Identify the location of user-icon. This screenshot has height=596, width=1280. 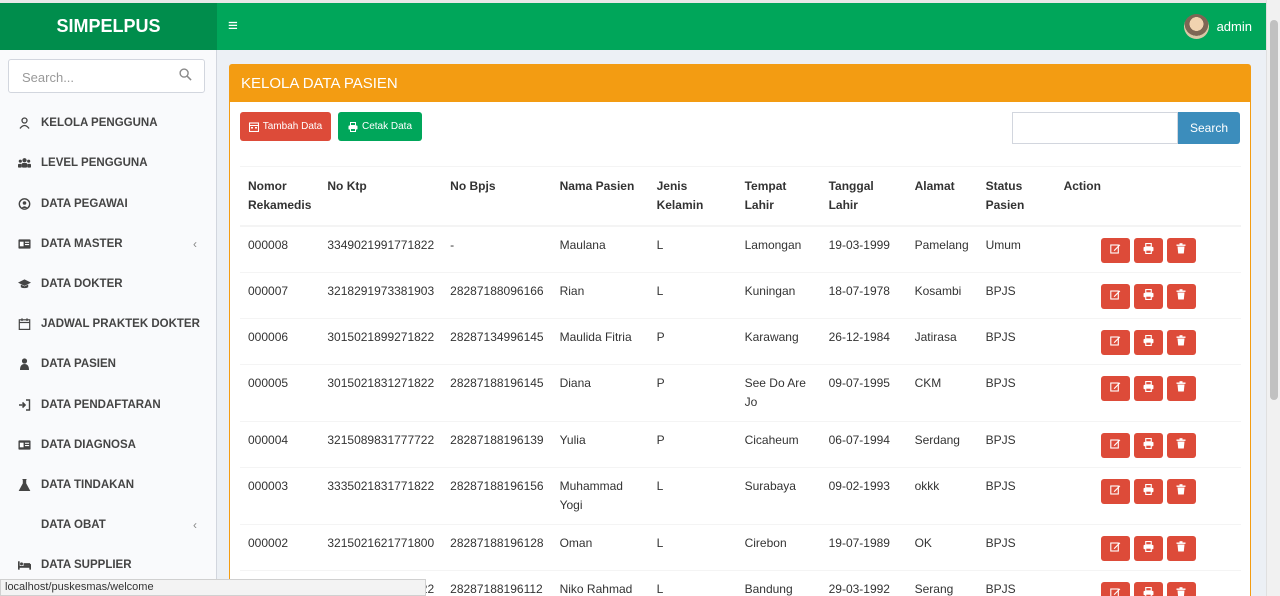
(24, 123).